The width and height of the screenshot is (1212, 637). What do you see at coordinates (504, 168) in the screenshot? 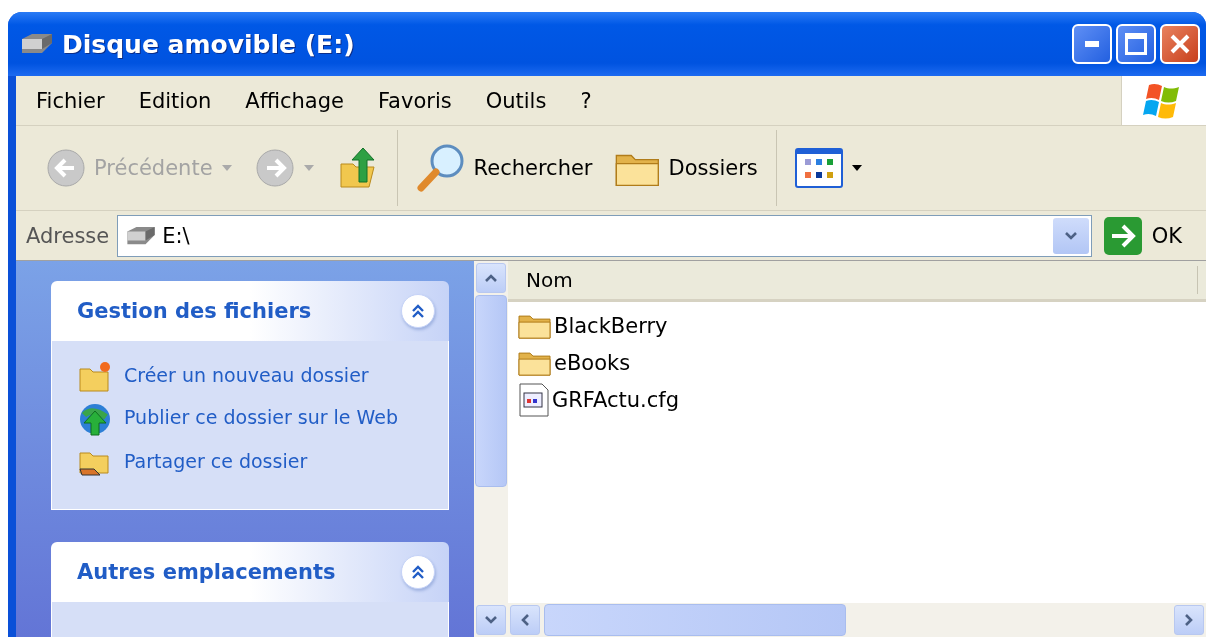
I see `search-button: Rechercher` at bounding box center [504, 168].